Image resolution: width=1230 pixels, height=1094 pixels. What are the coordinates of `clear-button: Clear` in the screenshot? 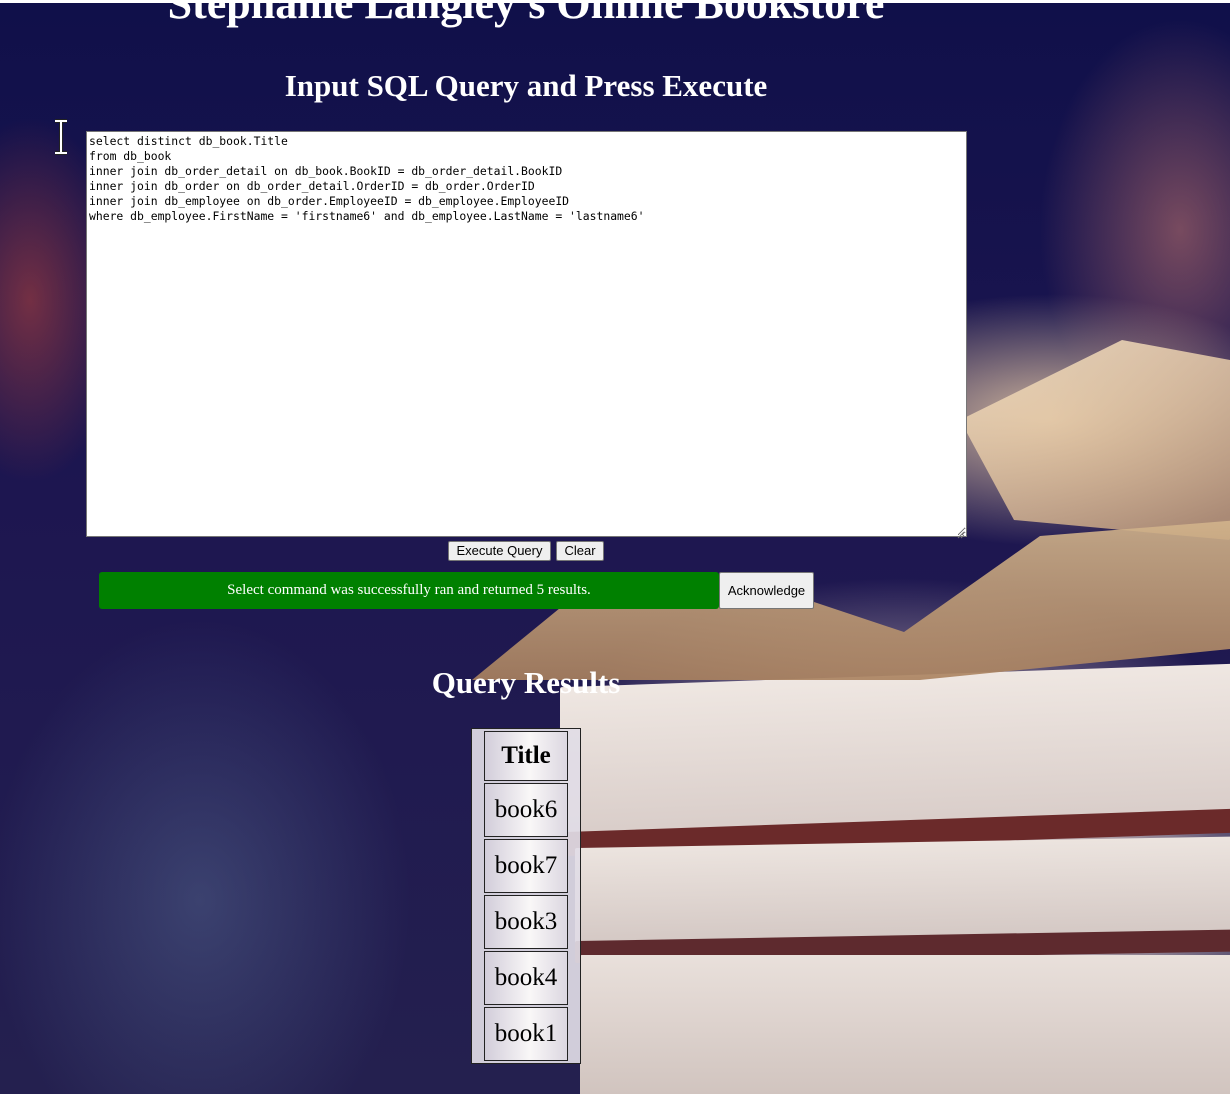 It's located at (580, 551).